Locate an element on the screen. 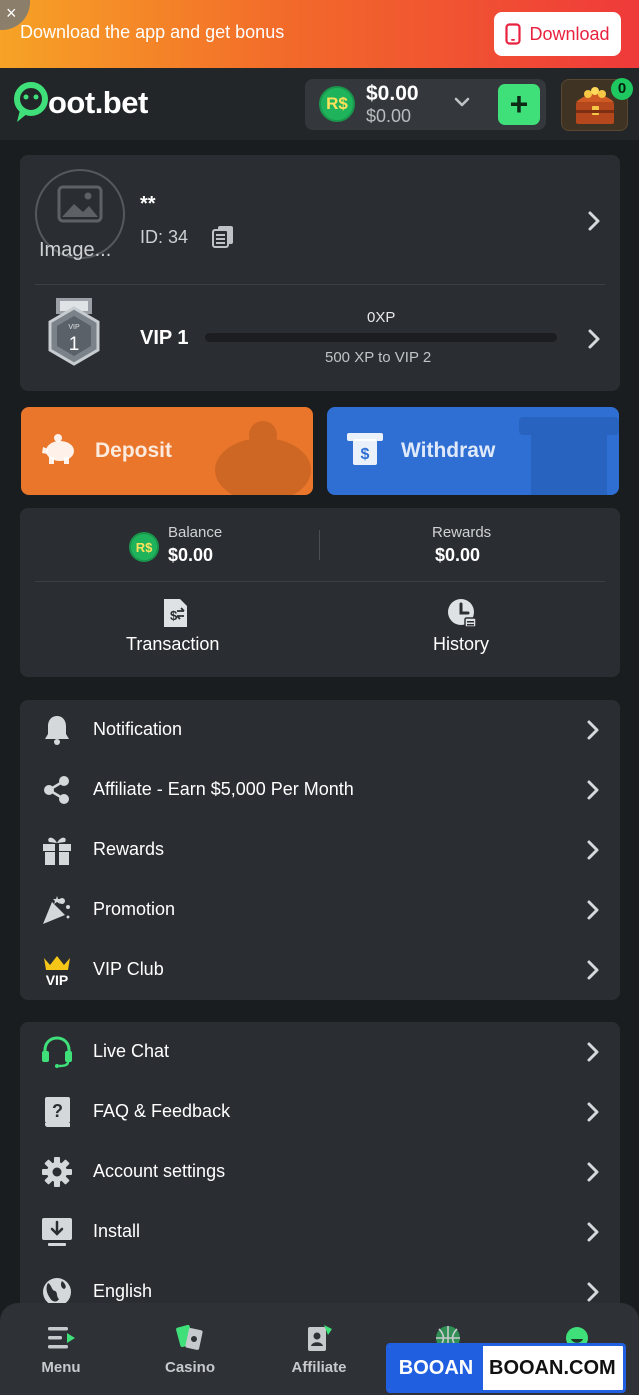  logo-text: oot.bet is located at coordinates (98, 102).